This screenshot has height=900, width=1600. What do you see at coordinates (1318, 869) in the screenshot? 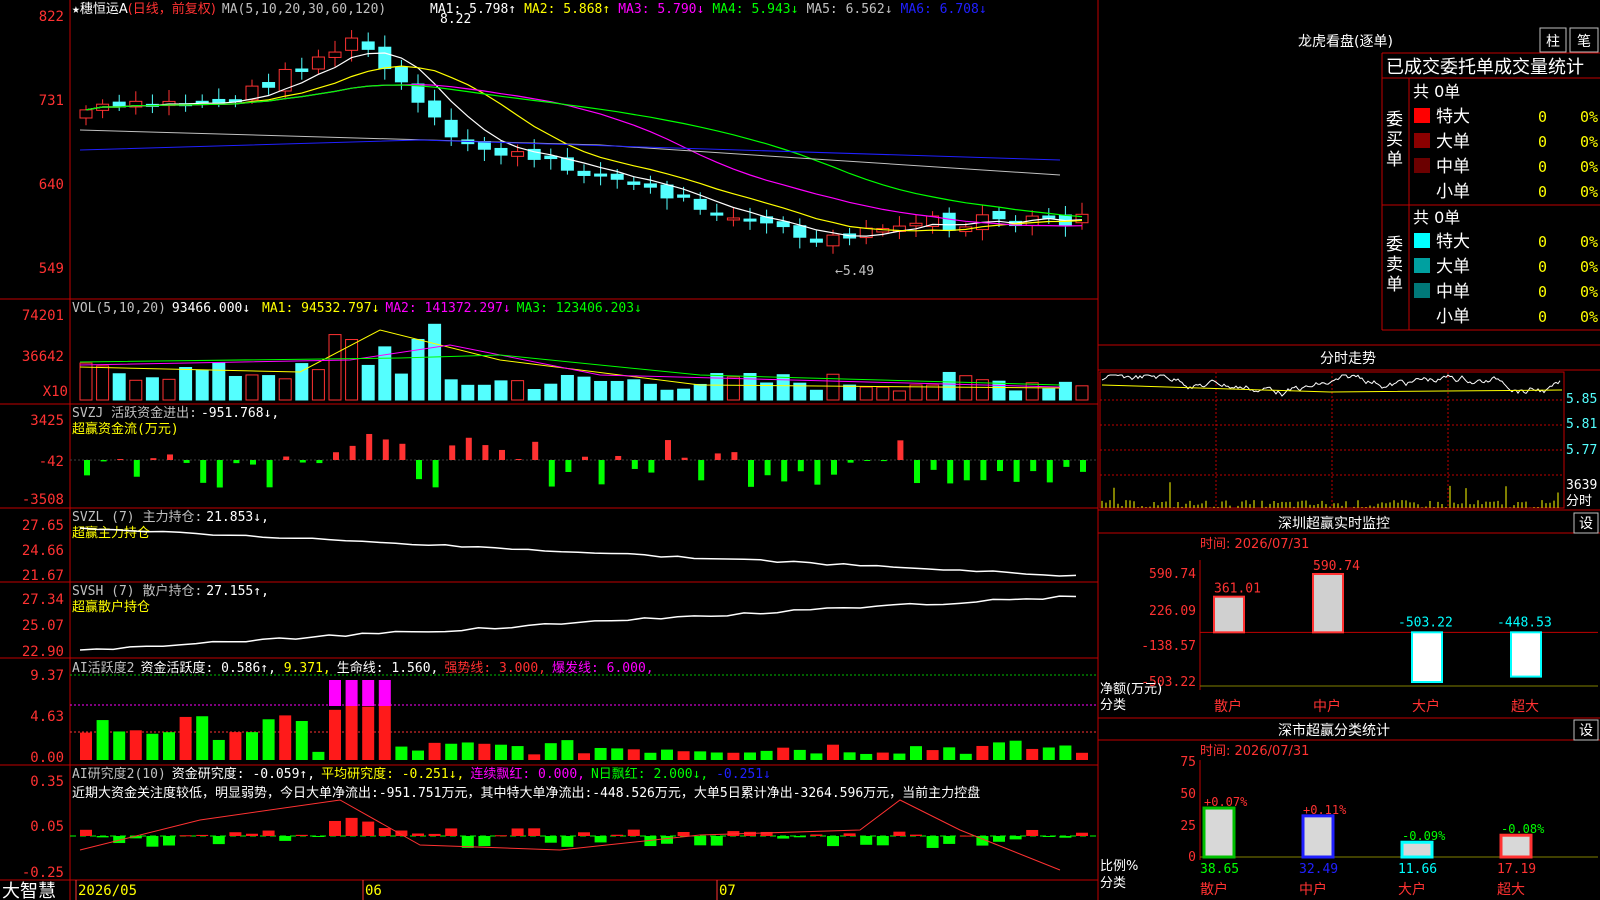
I see `stats-bar-value: 32.49` at bounding box center [1318, 869].